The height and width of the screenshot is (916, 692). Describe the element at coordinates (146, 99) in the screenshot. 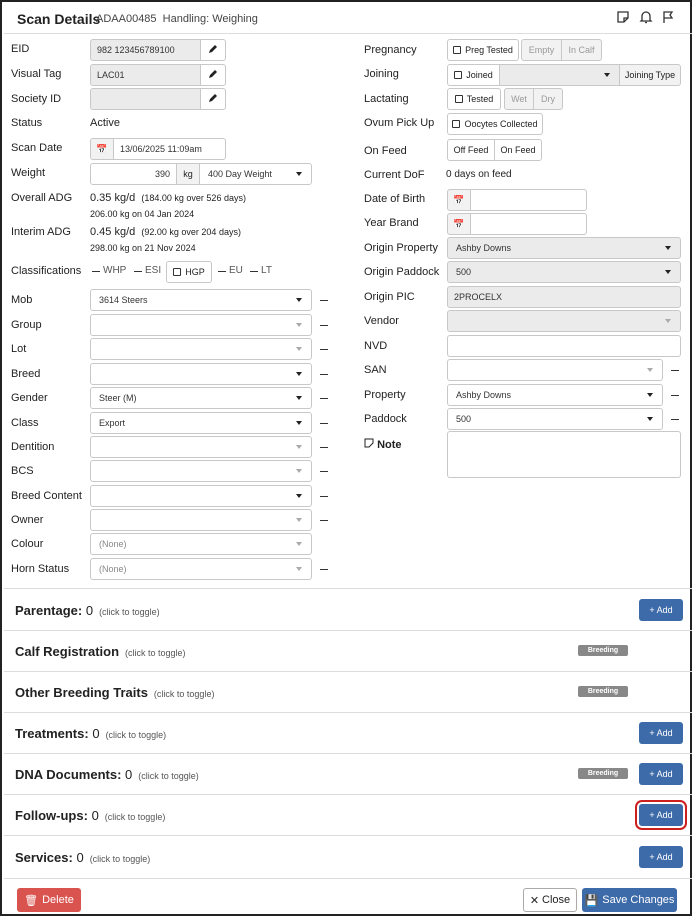

I see `society-id-field` at that location.